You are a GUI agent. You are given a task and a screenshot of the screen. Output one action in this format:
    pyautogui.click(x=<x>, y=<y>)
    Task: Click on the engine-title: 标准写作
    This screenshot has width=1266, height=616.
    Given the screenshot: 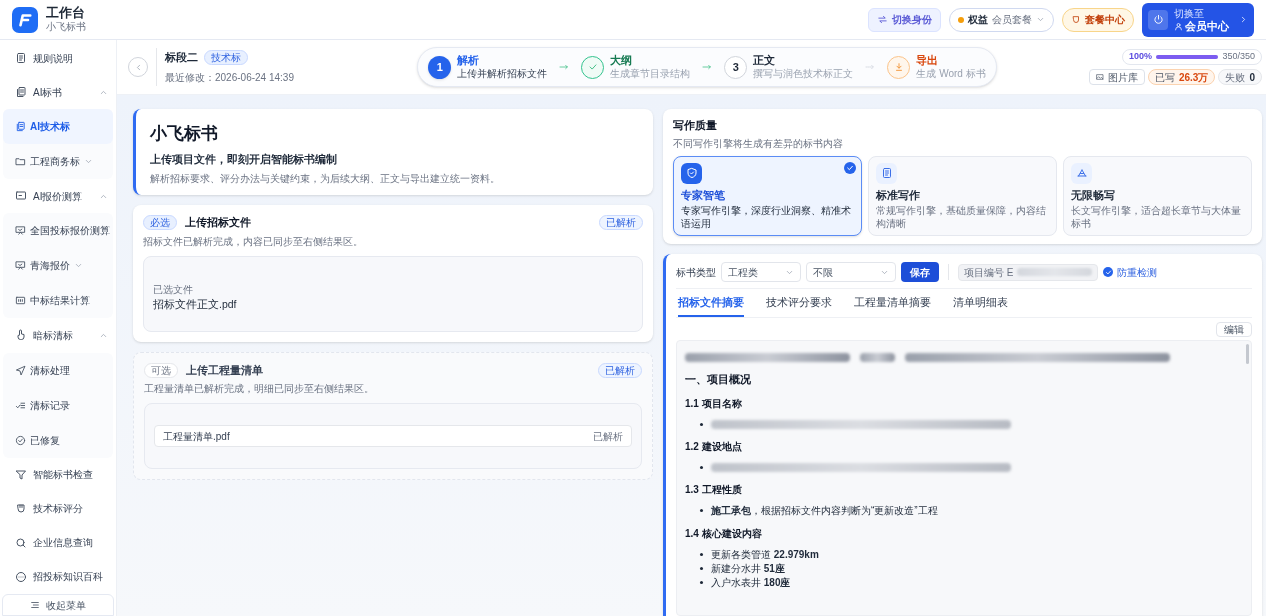 What is the action you would take?
    pyautogui.click(x=898, y=195)
    